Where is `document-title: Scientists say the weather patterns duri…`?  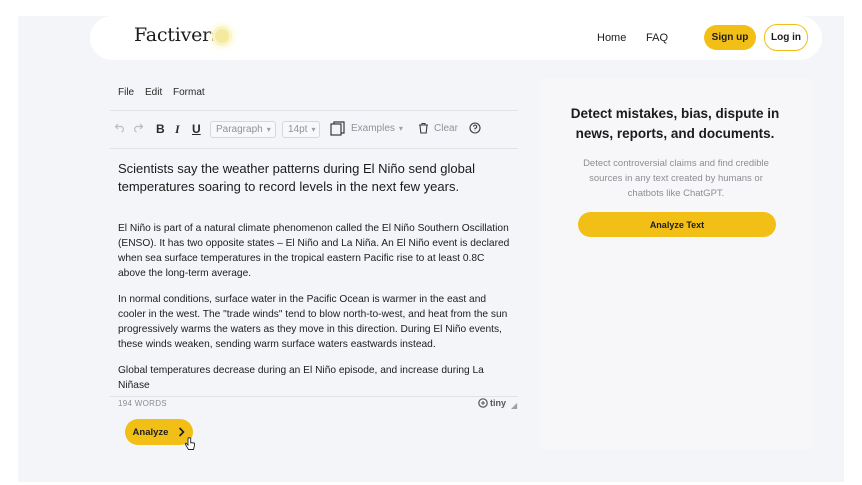
document-title: Scientists say the weather patterns duri… is located at coordinates (308, 178).